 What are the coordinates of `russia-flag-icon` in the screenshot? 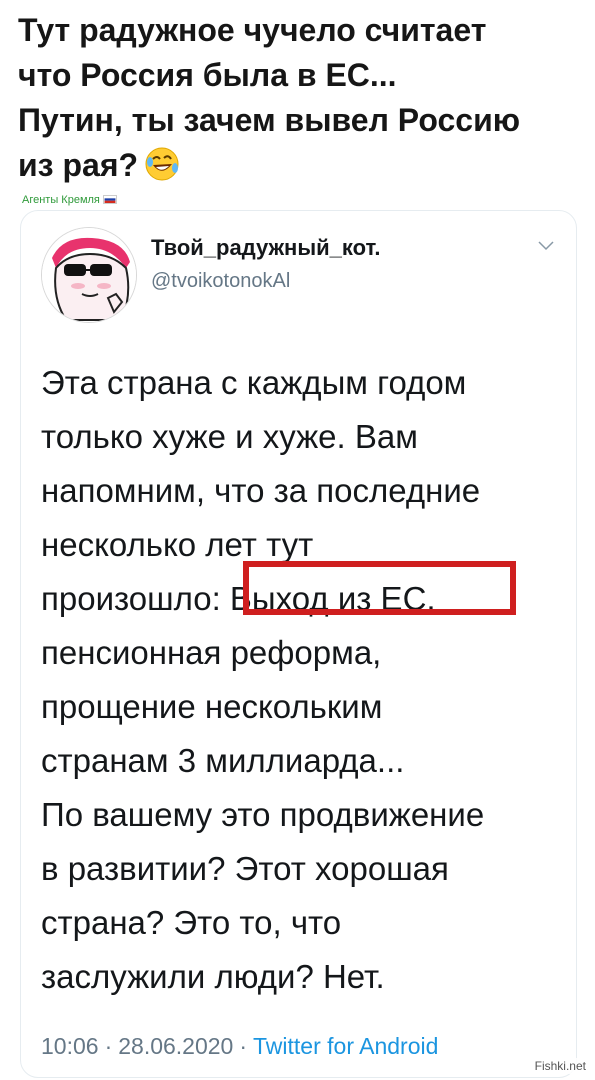 It's located at (109, 199).